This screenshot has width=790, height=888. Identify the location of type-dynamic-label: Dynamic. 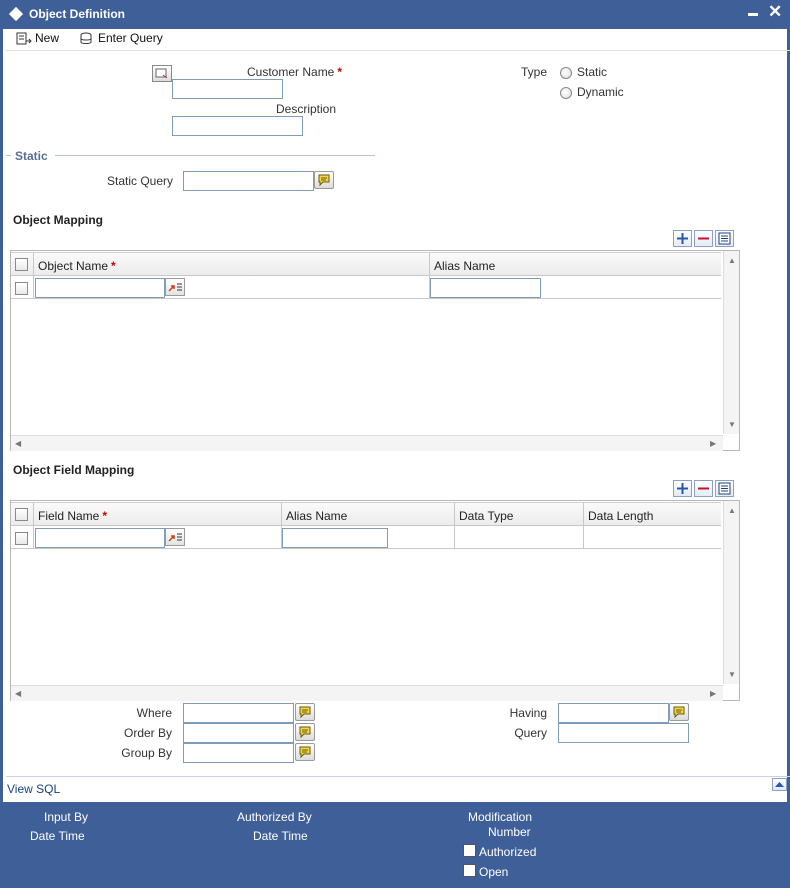
(600, 92).